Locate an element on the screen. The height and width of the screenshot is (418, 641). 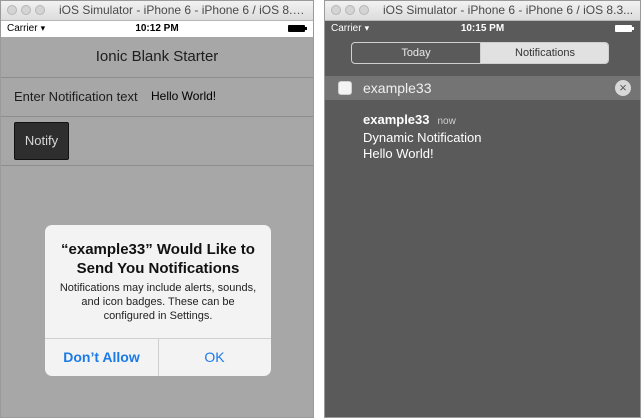
notification-app-name: example33 is located at coordinates (396, 119).